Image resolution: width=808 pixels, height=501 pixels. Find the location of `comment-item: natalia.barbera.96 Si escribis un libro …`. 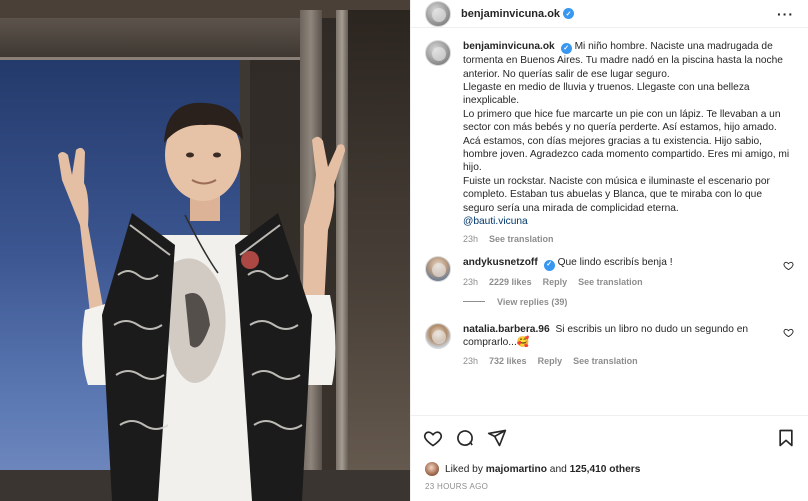

comment-item: natalia.barbera.96 Si escribis un libro … is located at coordinates (609, 344).